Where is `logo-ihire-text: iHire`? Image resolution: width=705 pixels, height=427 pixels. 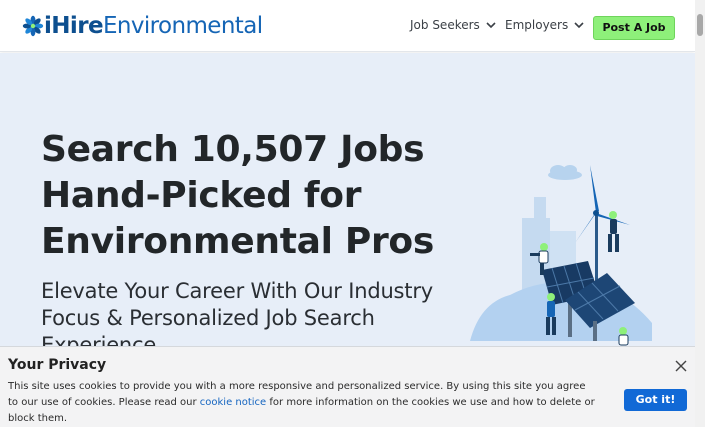
logo-ihire-text: iHire is located at coordinates (74, 26).